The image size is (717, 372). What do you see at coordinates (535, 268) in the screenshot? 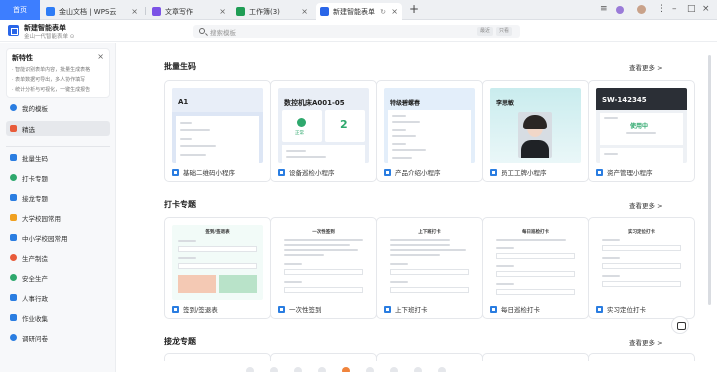
I see `template-card: 每日巡检打卡 每日巡检打卡` at bounding box center [535, 268].